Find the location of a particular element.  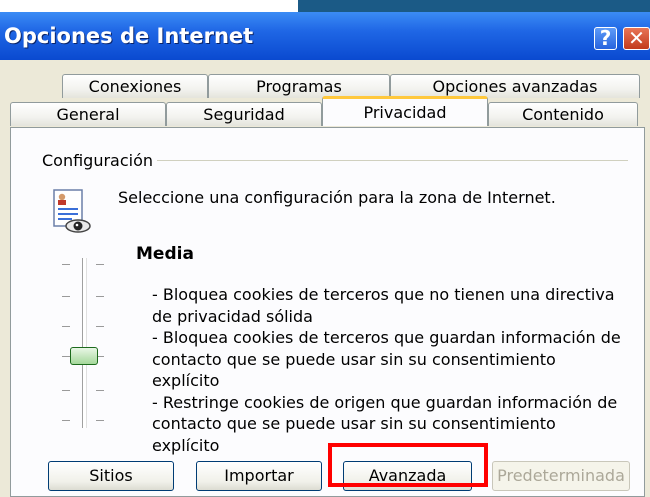

tab-privacidad: Privacidad is located at coordinates (405, 111).